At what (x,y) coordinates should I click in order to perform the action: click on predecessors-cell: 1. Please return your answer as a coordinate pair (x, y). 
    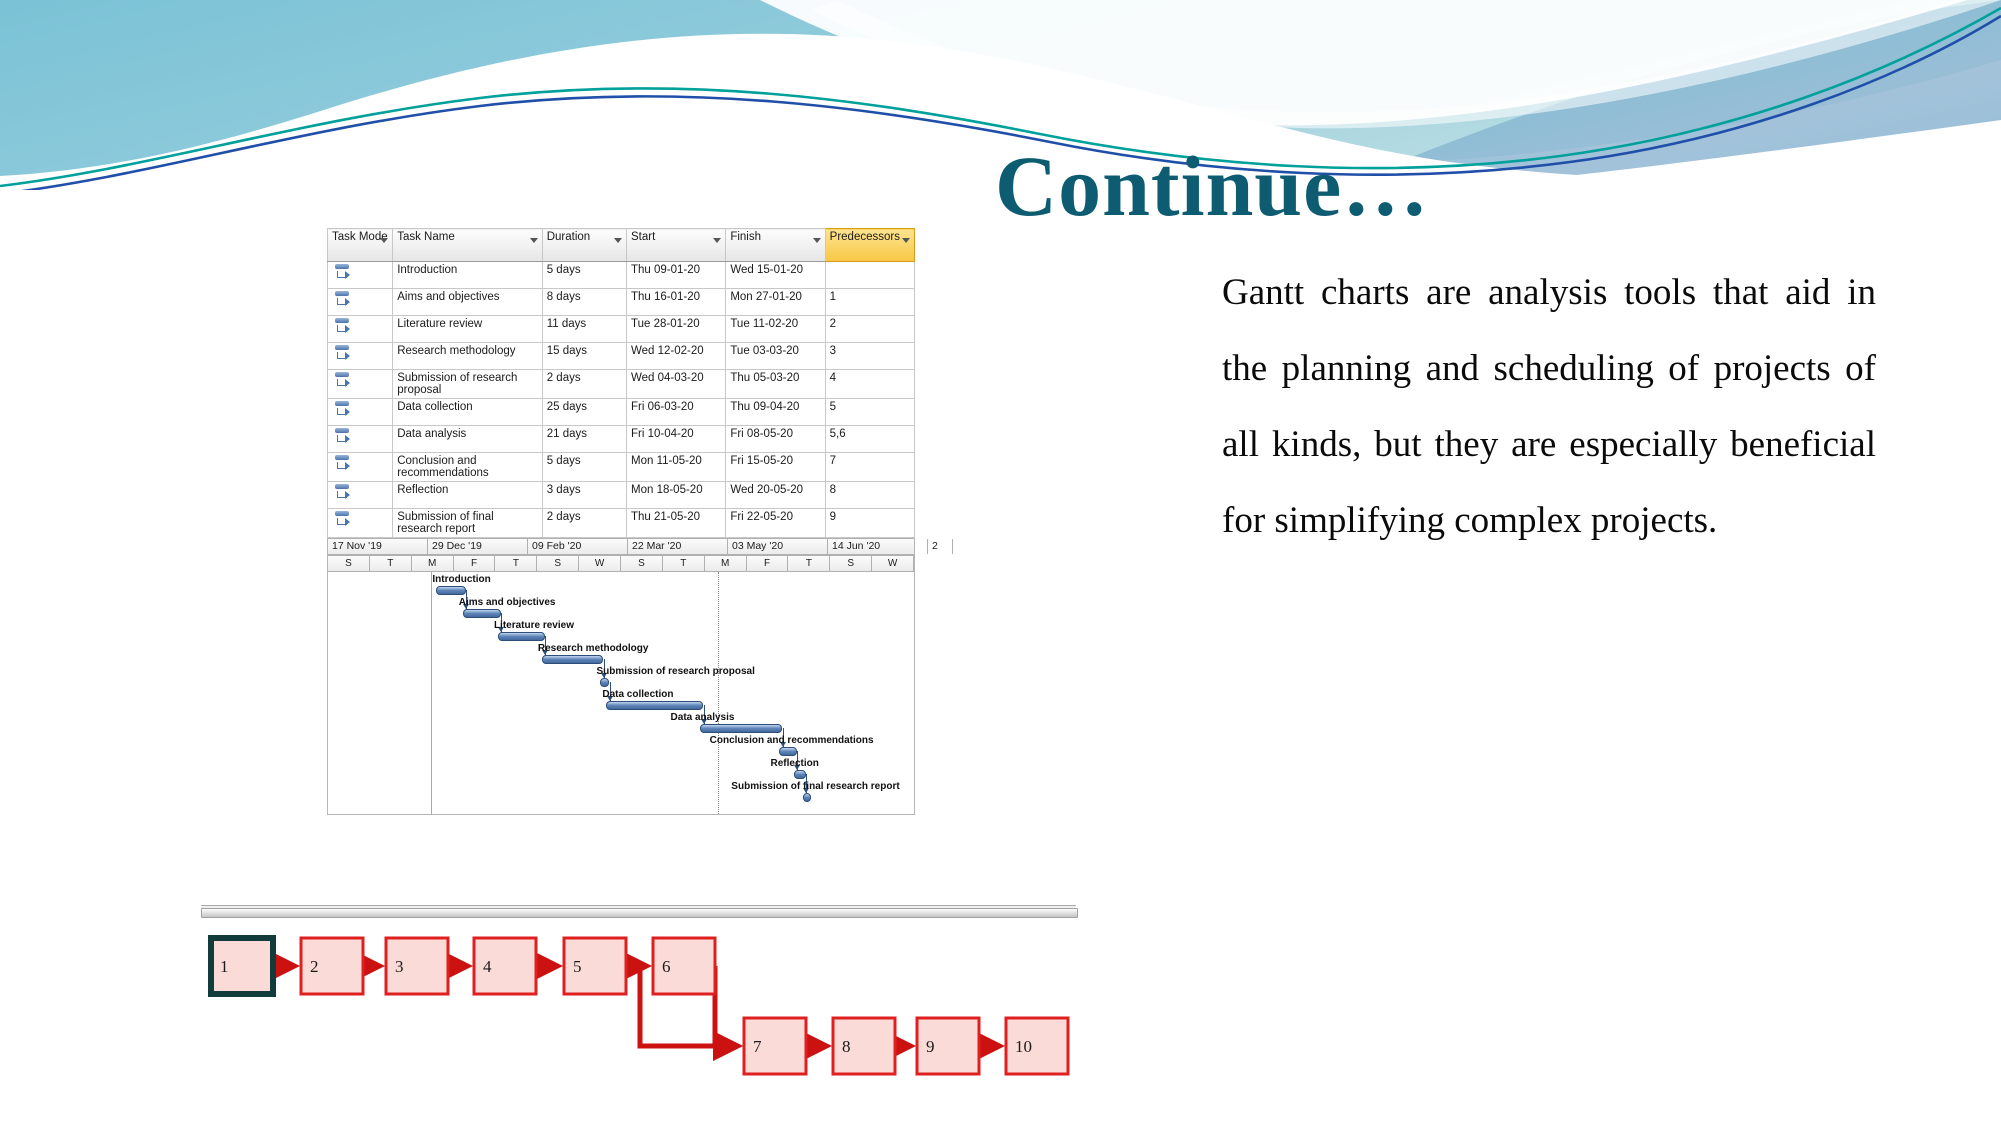
    Looking at the image, I should click on (870, 302).